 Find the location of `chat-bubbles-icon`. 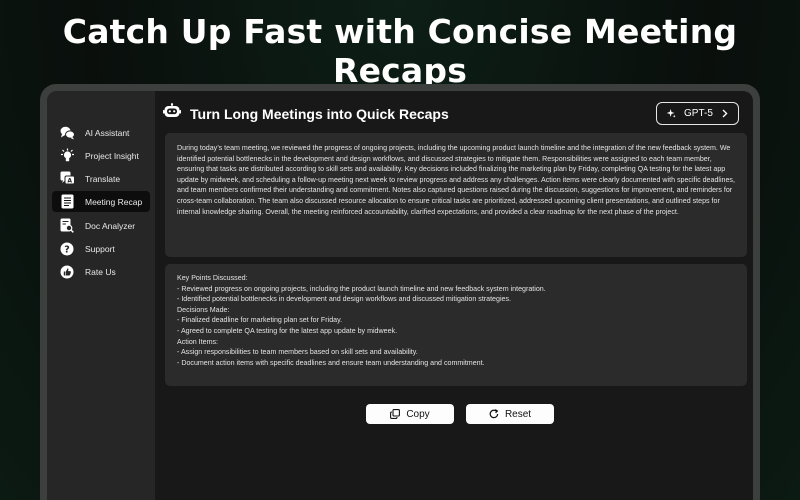

chat-bubbles-icon is located at coordinates (67, 133).